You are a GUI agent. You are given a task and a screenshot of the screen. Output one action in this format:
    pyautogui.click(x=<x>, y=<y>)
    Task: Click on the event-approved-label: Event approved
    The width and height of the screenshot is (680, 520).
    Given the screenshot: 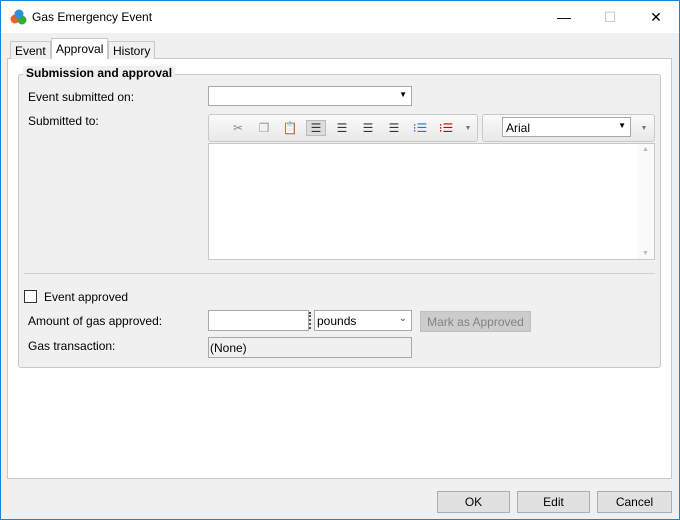 What is the action you would take?
    pyautogui.click(x=86, y=297)
    